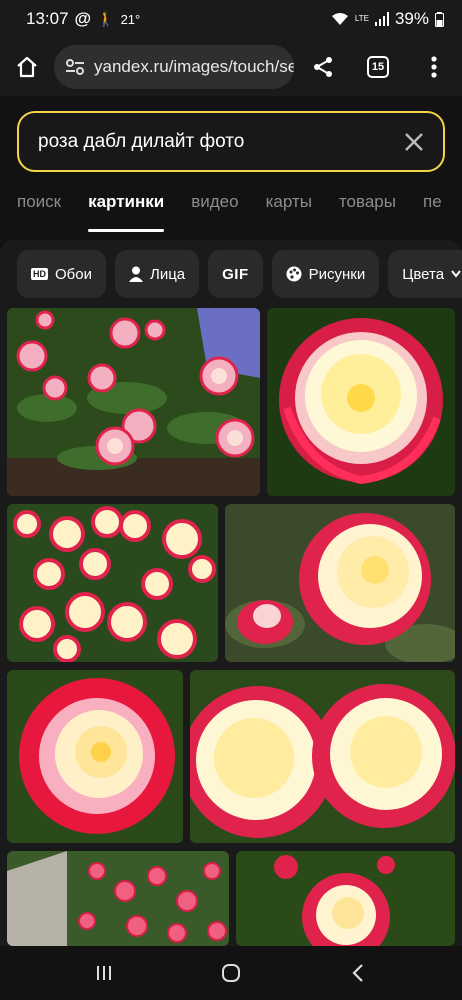  What do you see at coordinates (194, 66) in the screenshot?
I see `url-text: yandex.ru/images/touch/se` at bounding box center [194, 66].